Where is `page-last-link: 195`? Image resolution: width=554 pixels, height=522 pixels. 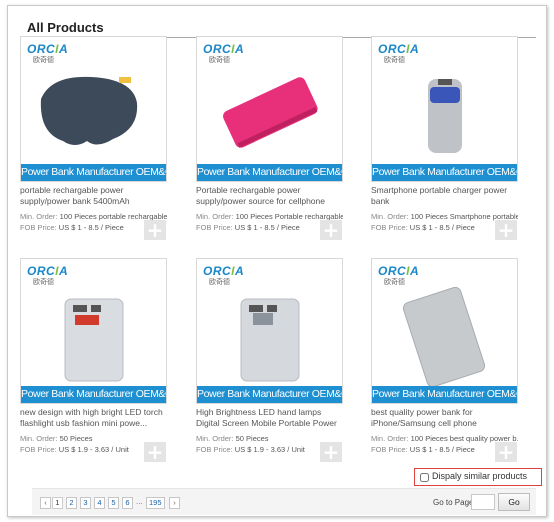
page-last-link: 195 is located at coordinates (155, 503).